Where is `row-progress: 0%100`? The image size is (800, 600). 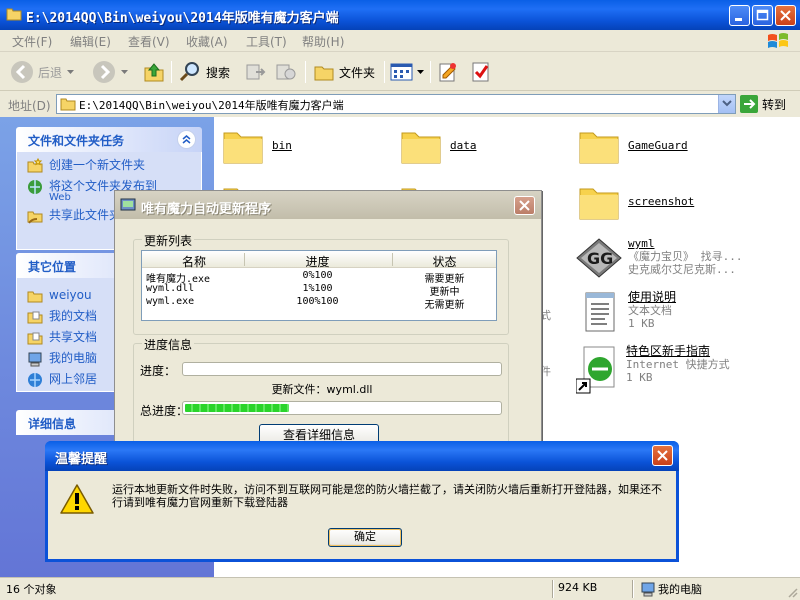
row-progress: 0%100 is located at coordinates (317, 275).